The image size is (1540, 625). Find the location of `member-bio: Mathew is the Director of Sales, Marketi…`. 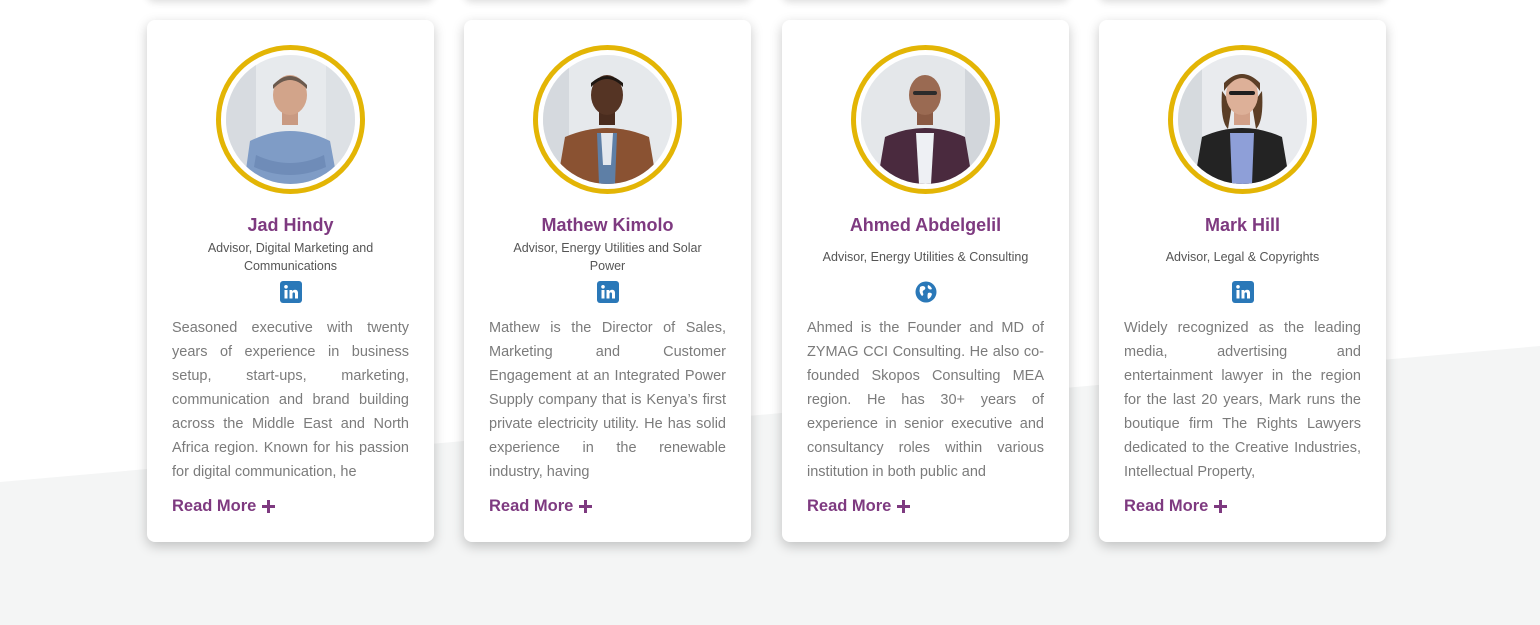

member-bio: Mathew is the Director of Sales, Marketi… is located at coordinates (607, 400).